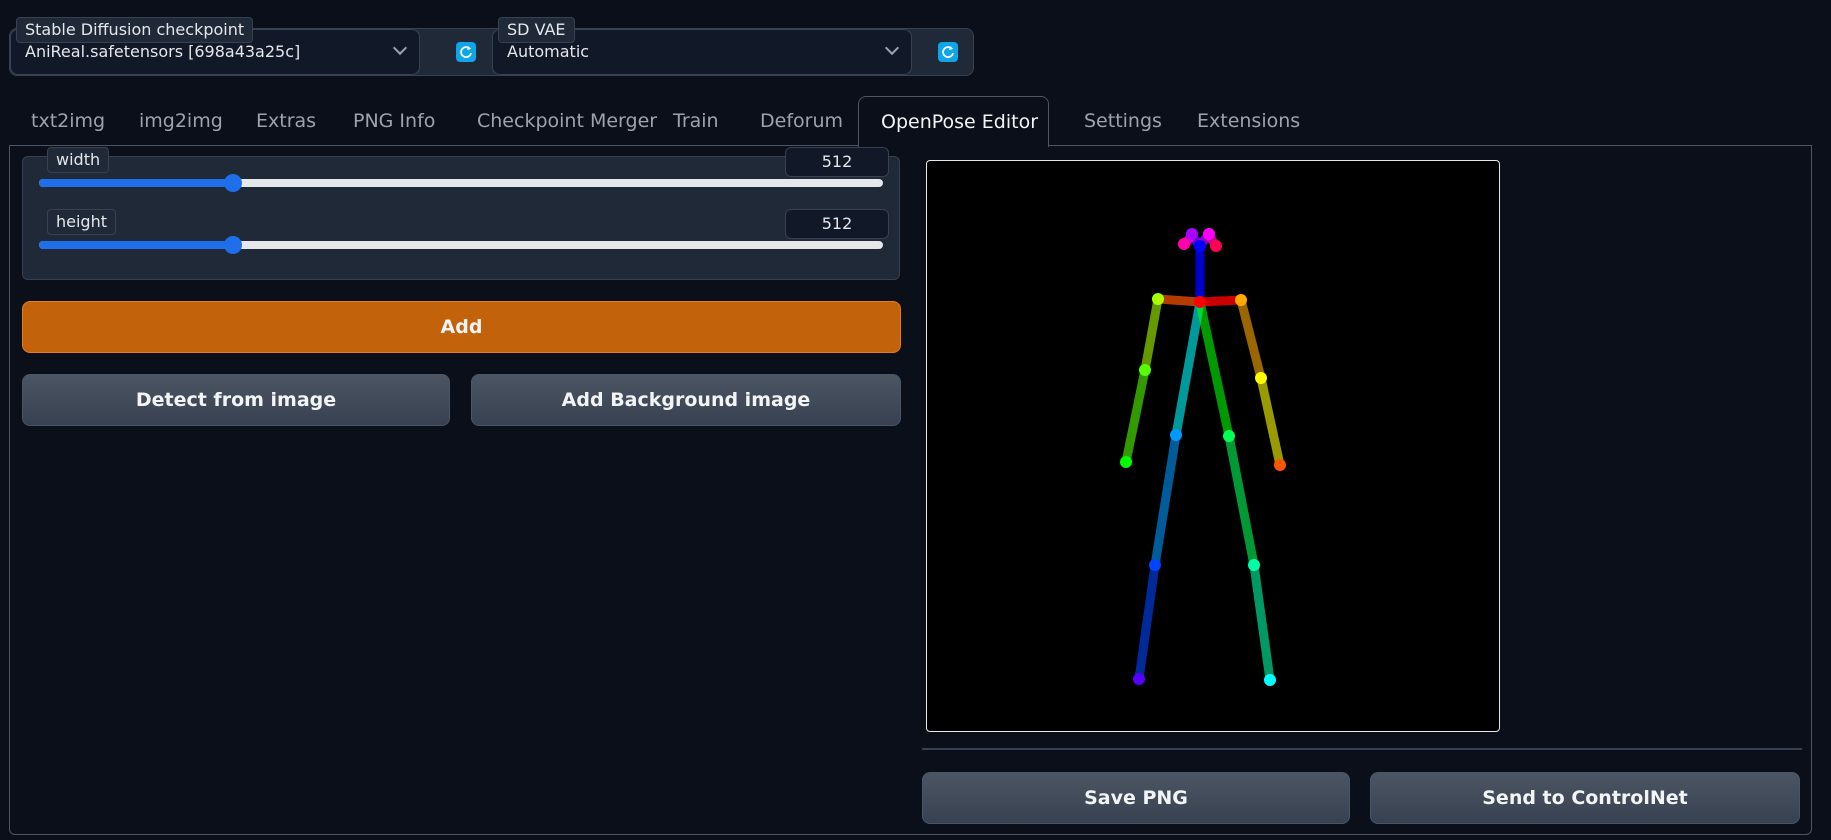  I want to click on refresh-vae-button, so click(948, 52).